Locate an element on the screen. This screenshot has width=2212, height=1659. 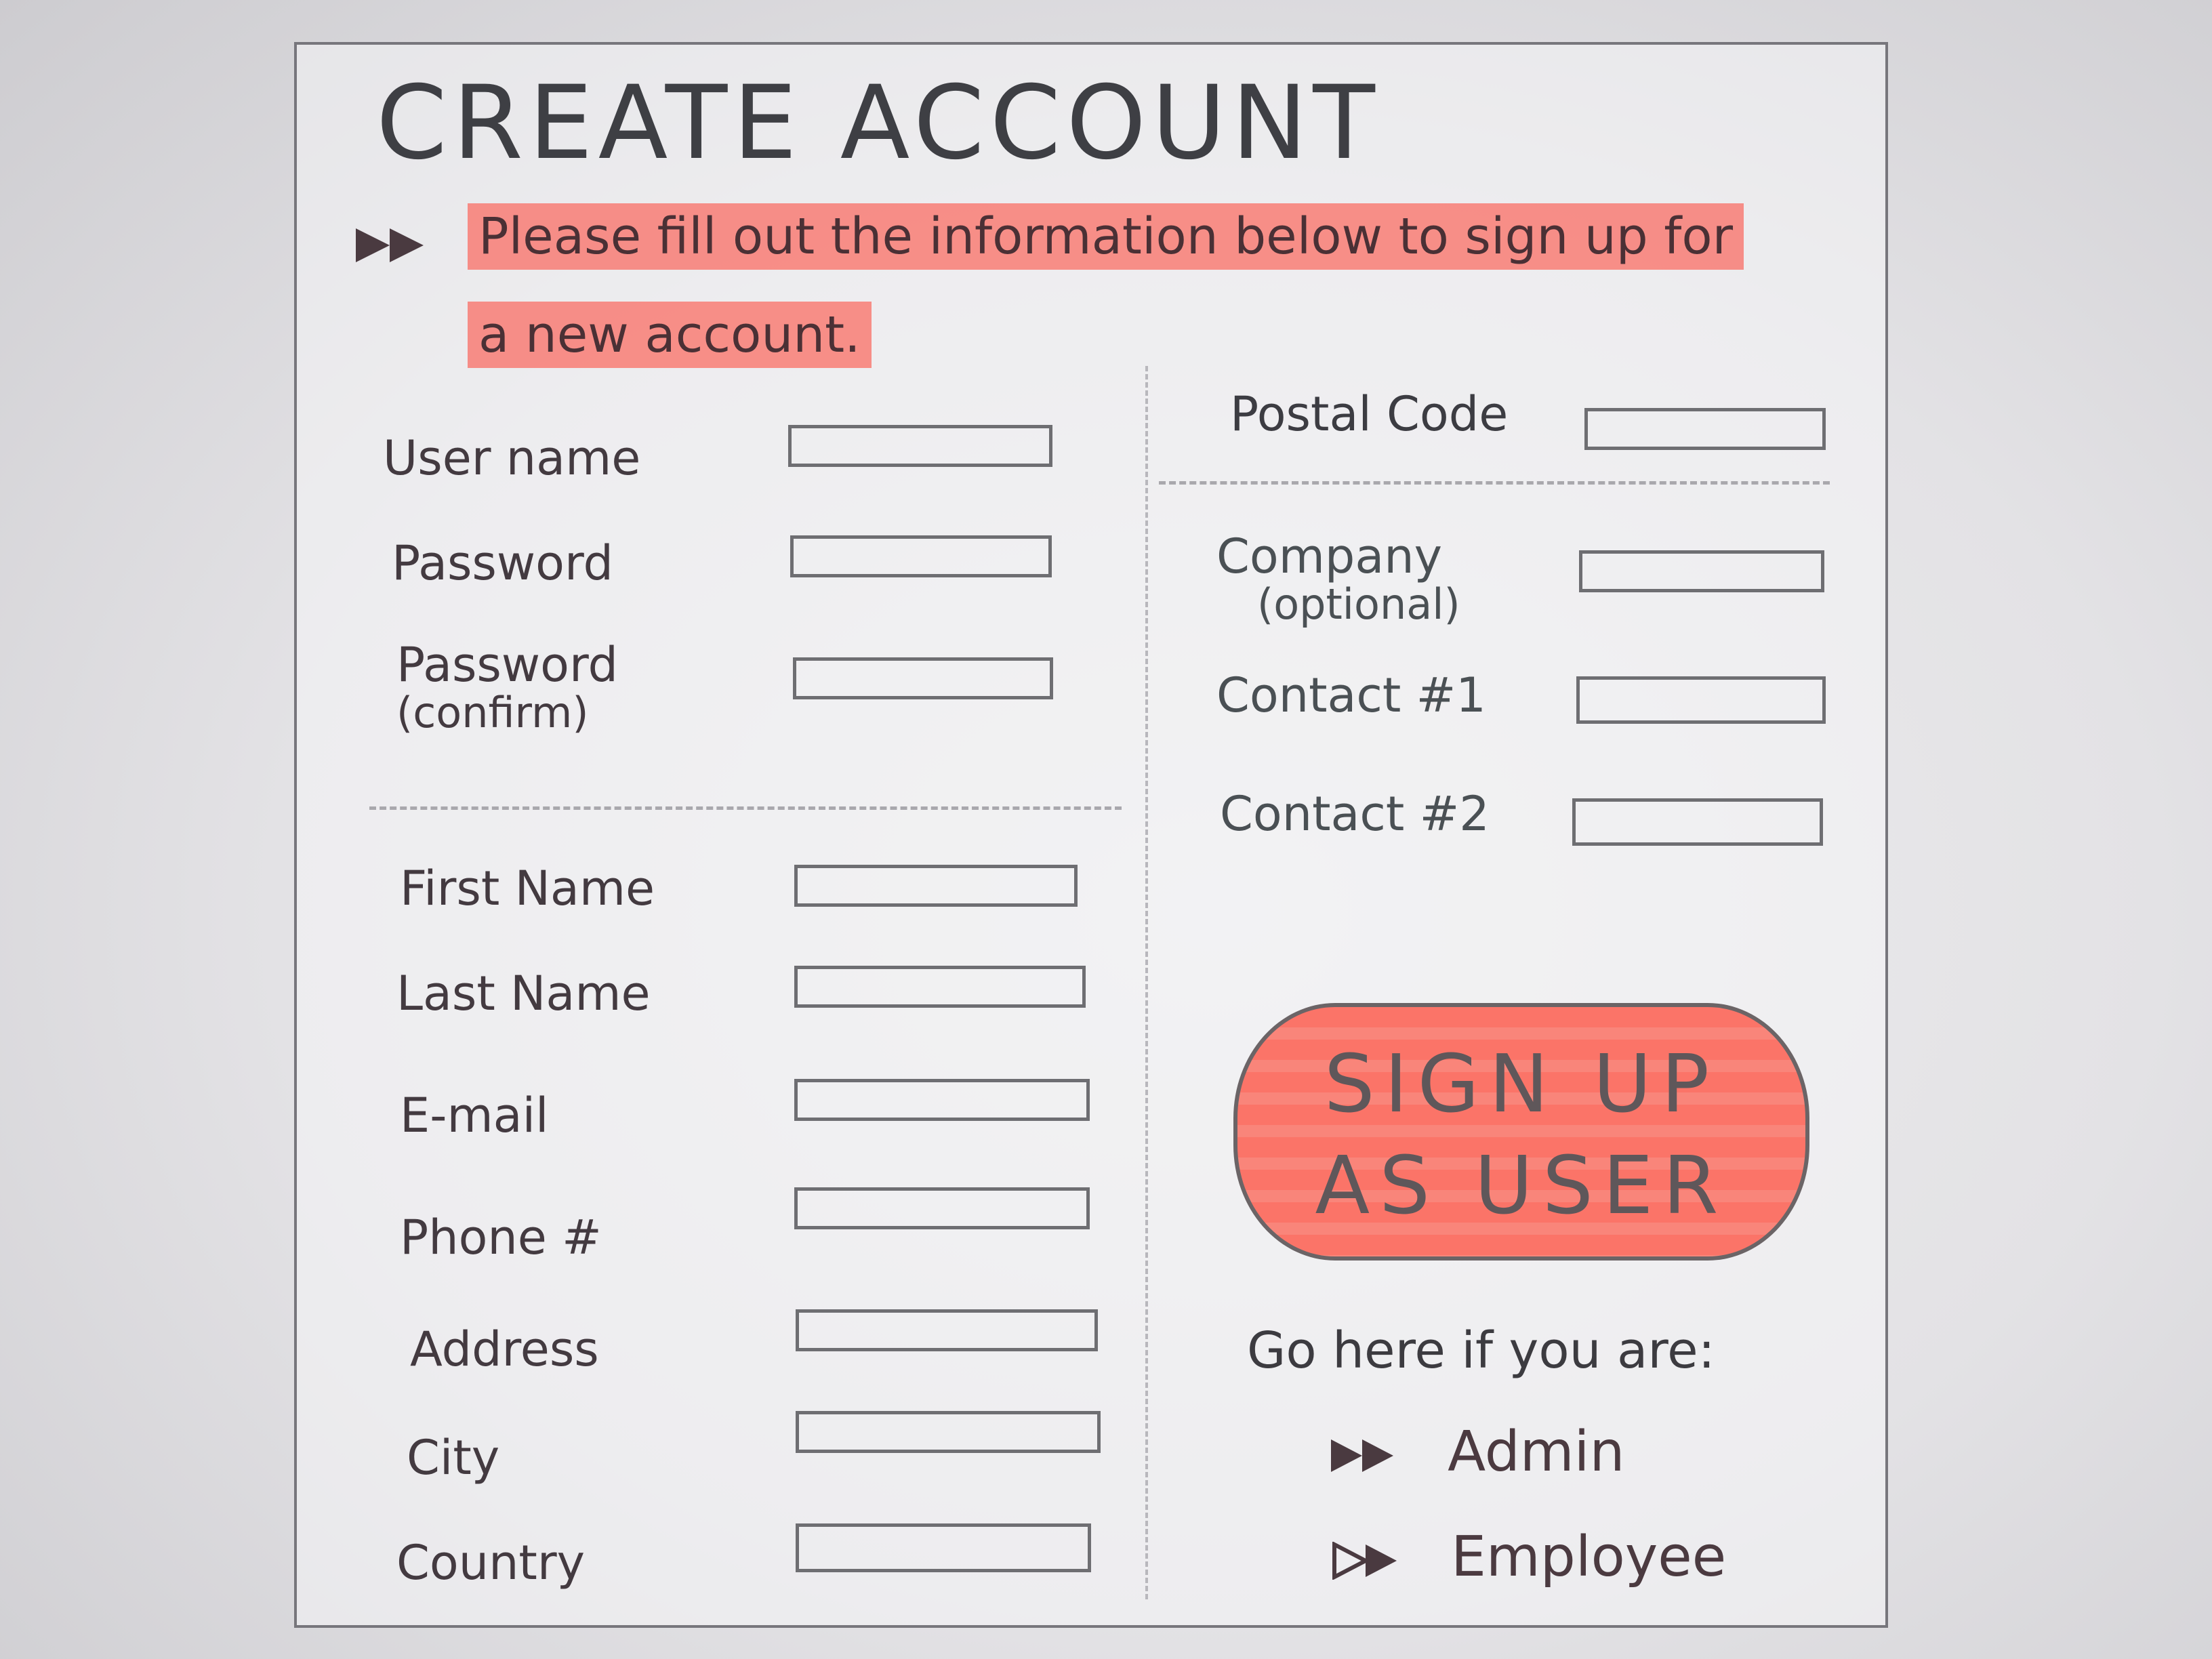
employee-link-label: Employee is located at coordinates (1589, 1557).